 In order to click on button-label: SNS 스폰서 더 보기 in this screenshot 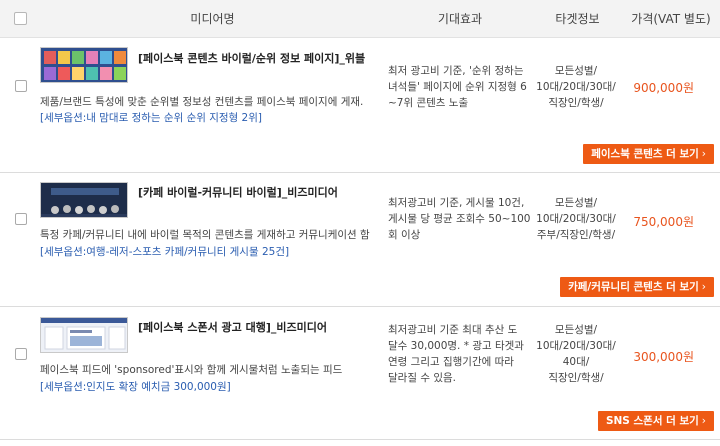, I will do `click(652, 421)`.